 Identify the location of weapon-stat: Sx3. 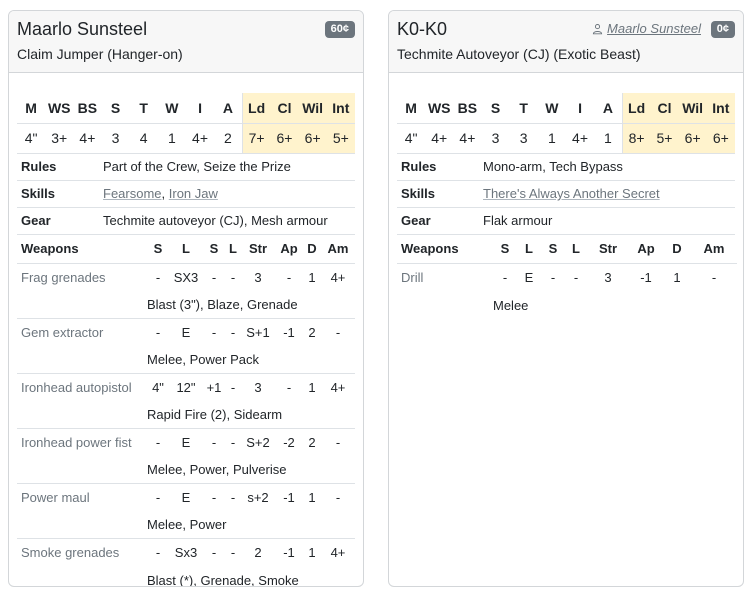
(186, 553).